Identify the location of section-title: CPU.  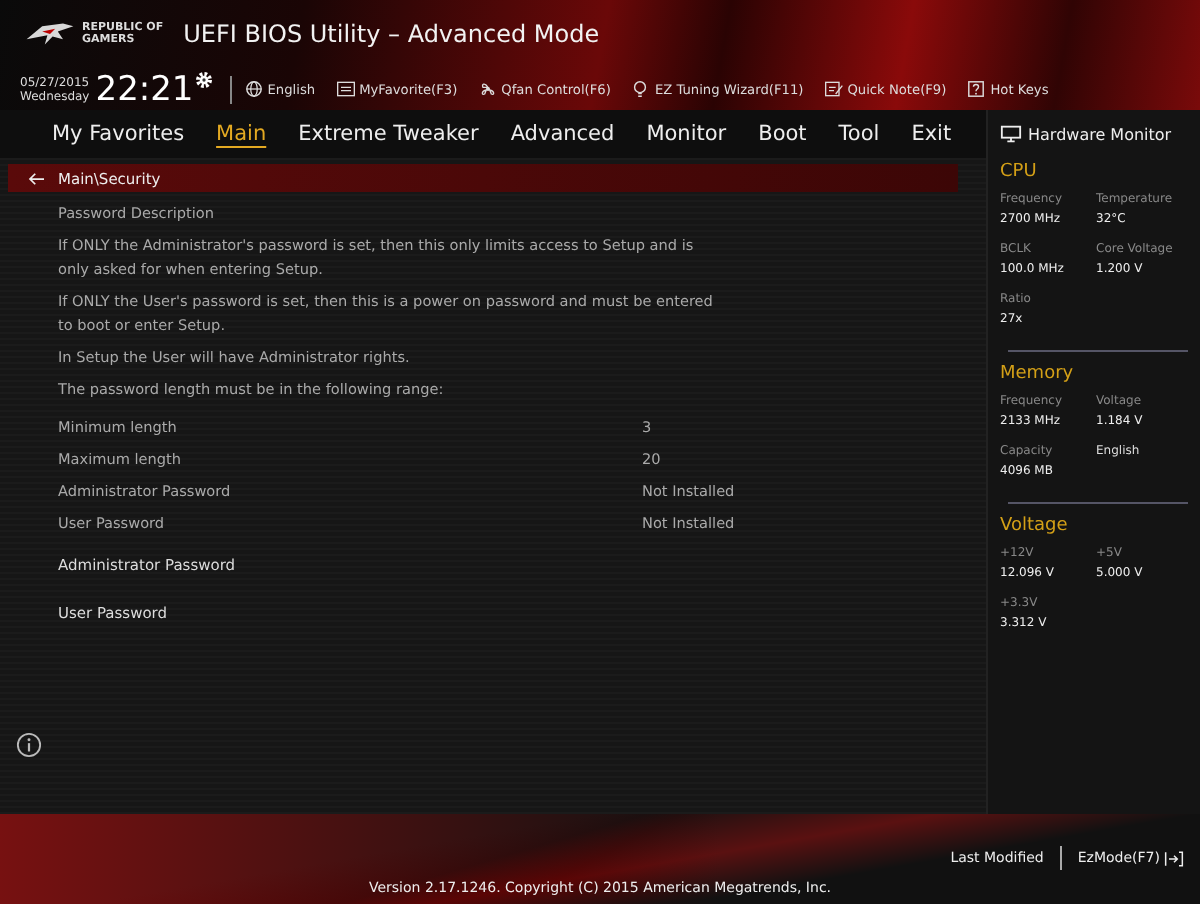
(1019, 172).